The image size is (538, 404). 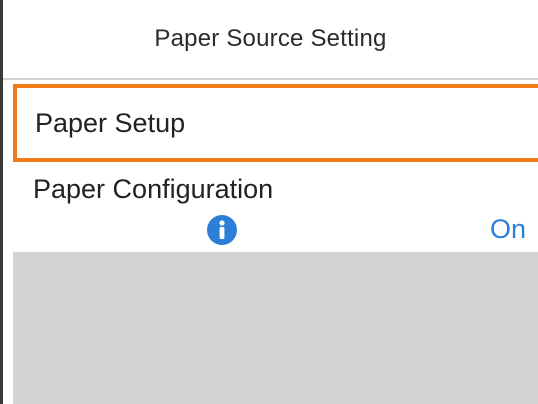 I want to click on info-icon, so click(x=222, y=230).